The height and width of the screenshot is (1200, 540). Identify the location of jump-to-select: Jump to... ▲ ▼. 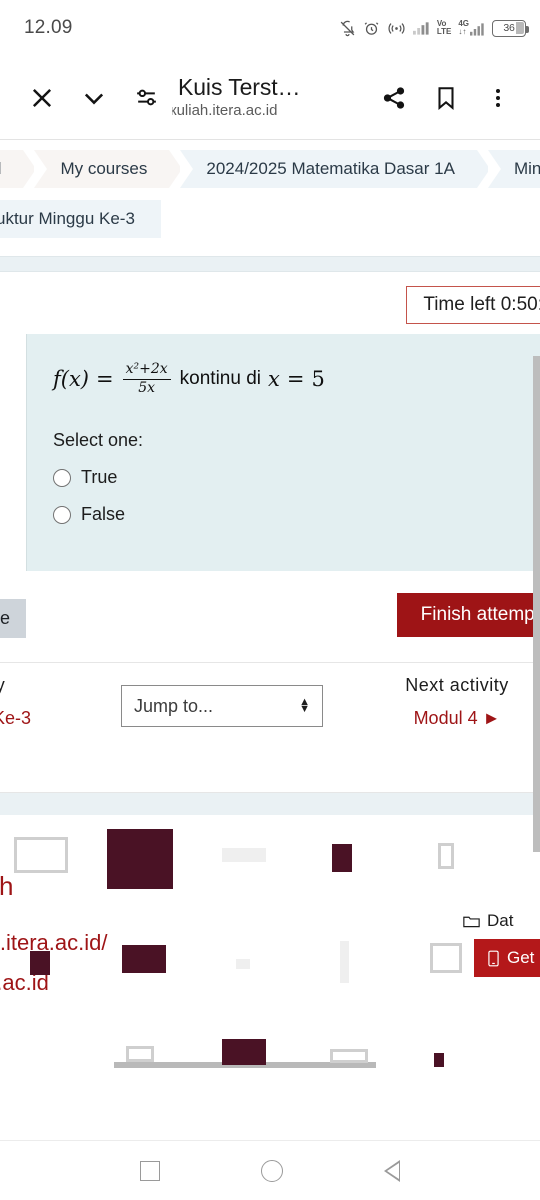
(222, 706).